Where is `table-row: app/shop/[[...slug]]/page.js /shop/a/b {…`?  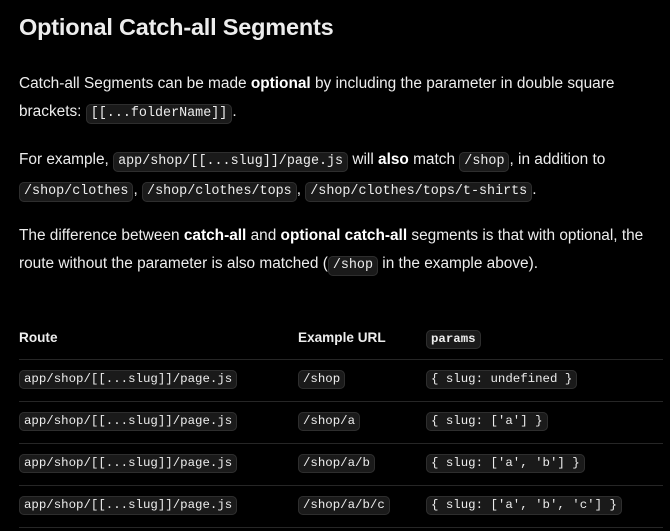
table-row: app/shop/[[...slug]]/page.js /shop/a/b {… is located at coordinates (341, 465).